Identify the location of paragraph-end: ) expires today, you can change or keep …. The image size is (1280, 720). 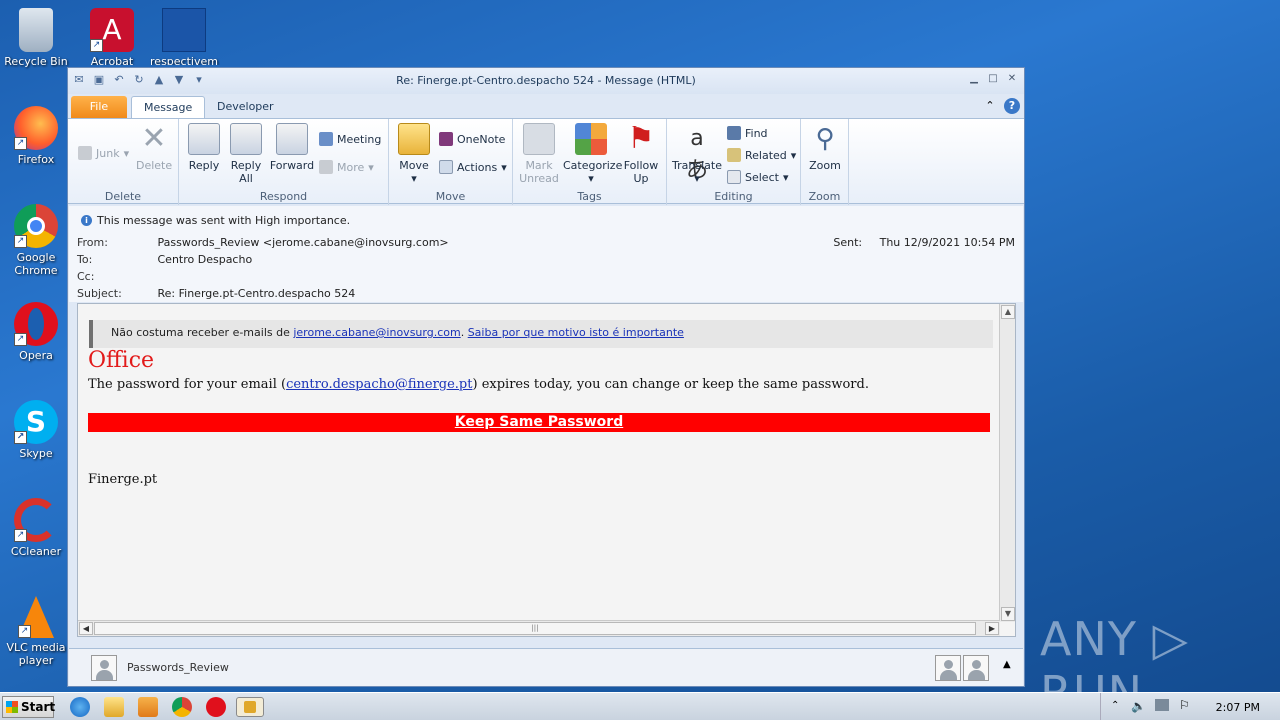
(670, 384).